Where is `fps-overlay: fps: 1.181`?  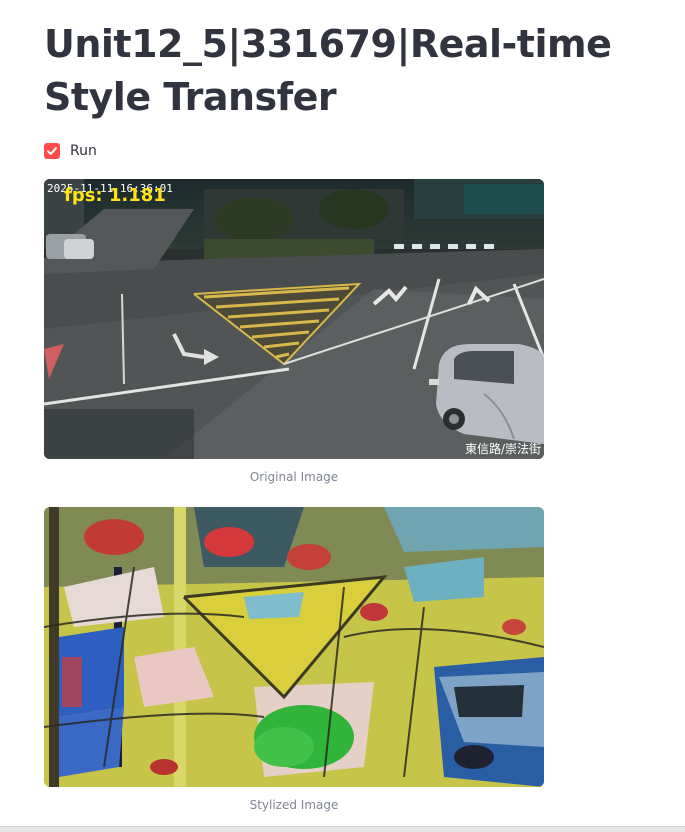 fps-overlay: fps: 1.181 is located at coordinates (115, 195).